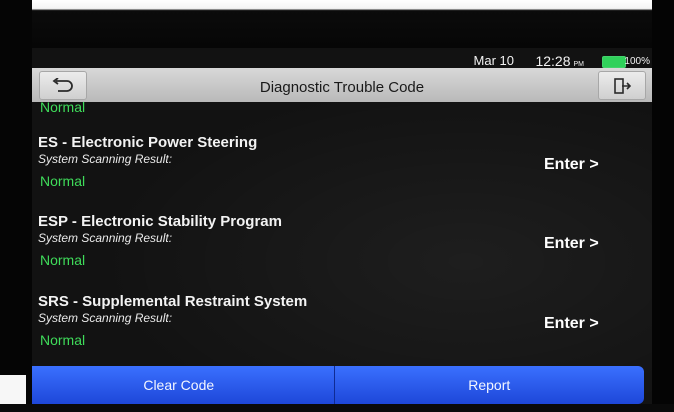  I want to click on status-bar: Mar 10 12:28 PM 100%, so click(342, 58).